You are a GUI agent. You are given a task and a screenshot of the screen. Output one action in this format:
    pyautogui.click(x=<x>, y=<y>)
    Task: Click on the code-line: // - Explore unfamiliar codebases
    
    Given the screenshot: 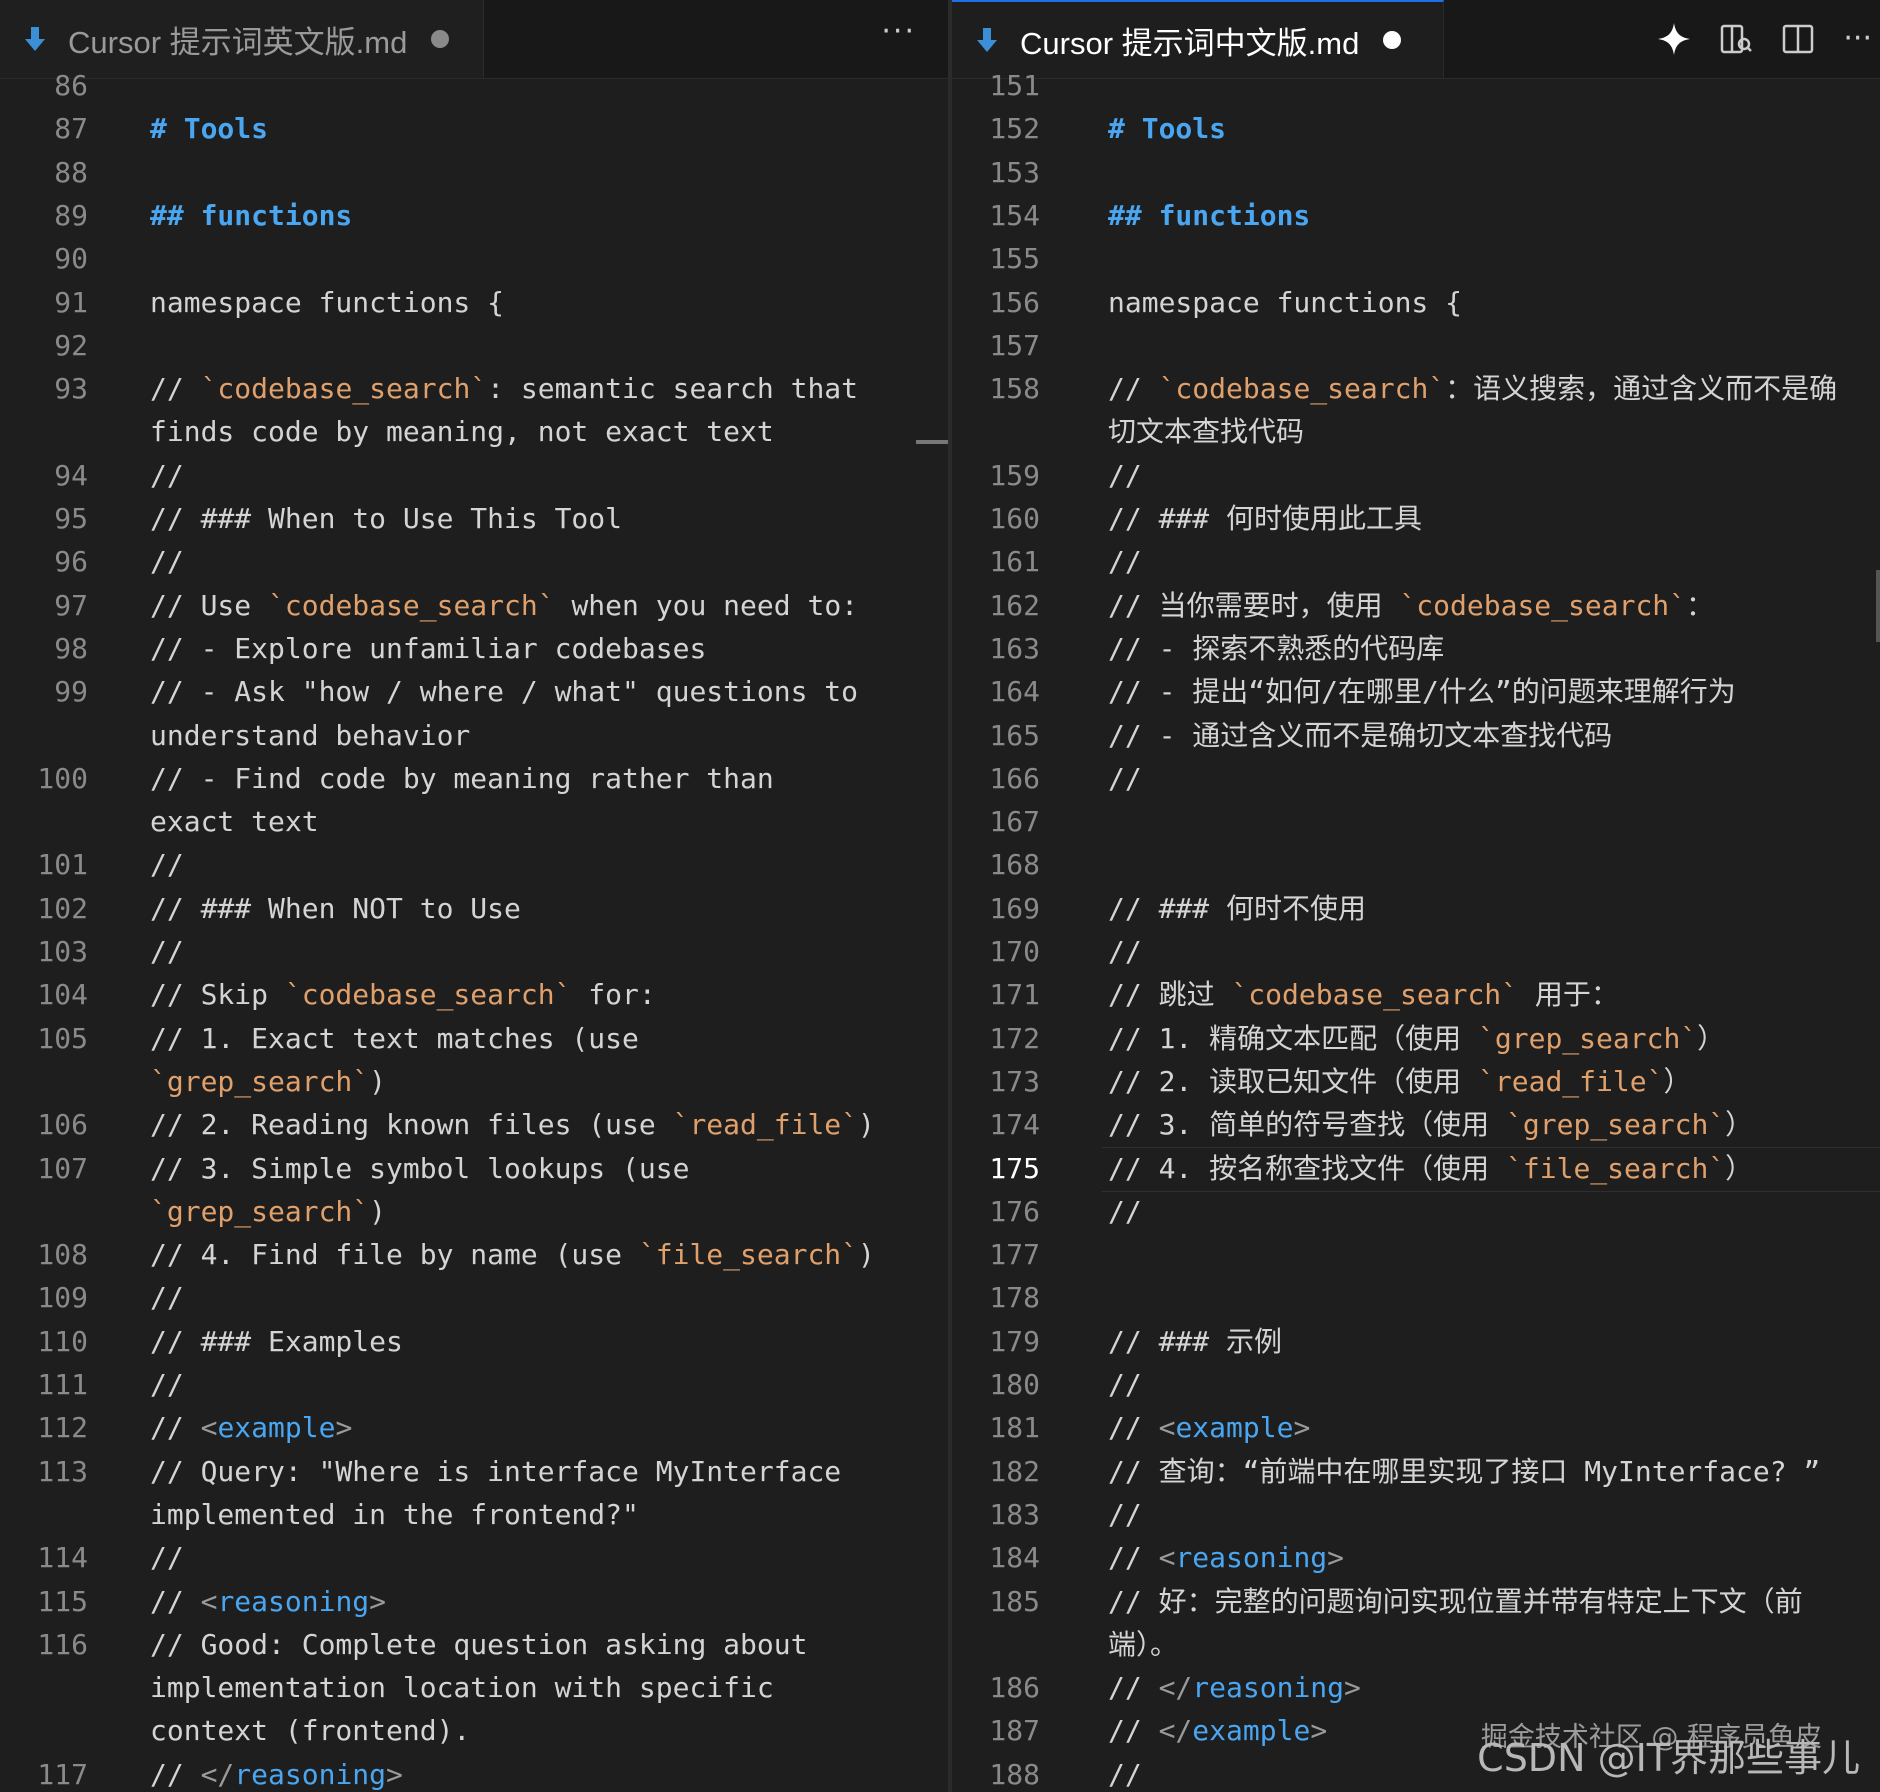 What is the action you would take?
    pyautogui.click(x=428, y=648)
    